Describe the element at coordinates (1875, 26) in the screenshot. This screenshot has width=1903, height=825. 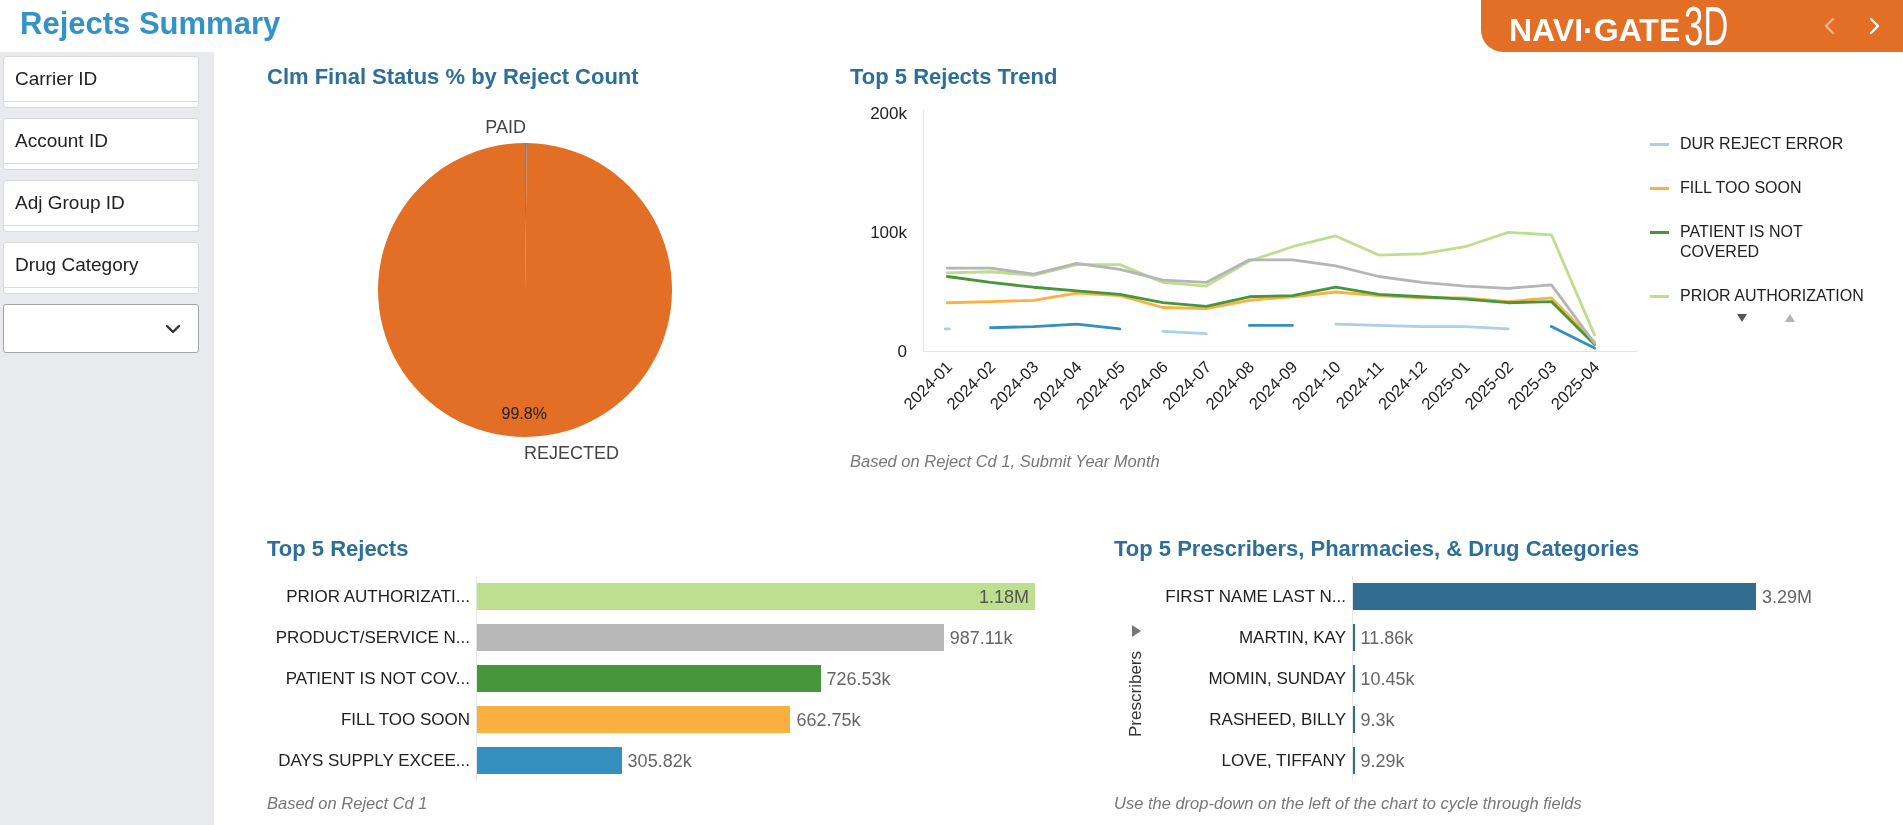
I see `chevron-right-icon` at that location.